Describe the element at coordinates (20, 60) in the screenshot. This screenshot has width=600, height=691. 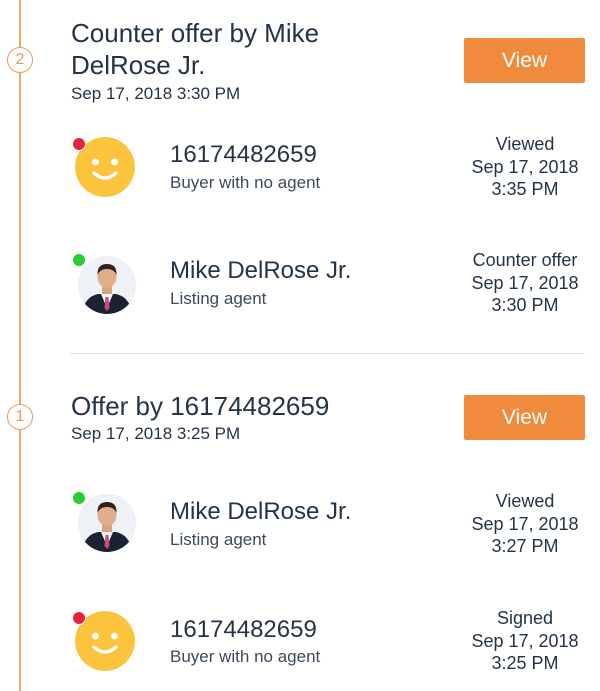
I see `step-marker: 2` at that location.